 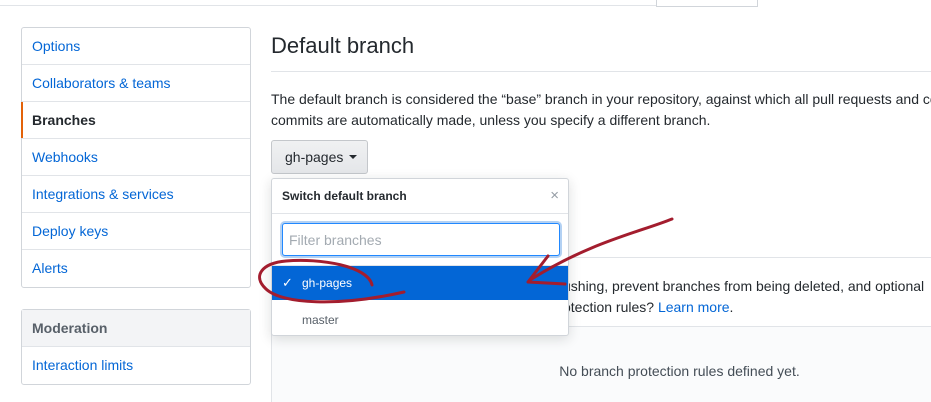 I want to click on sidebar-item-options: Options, so click(x=136, y=46).